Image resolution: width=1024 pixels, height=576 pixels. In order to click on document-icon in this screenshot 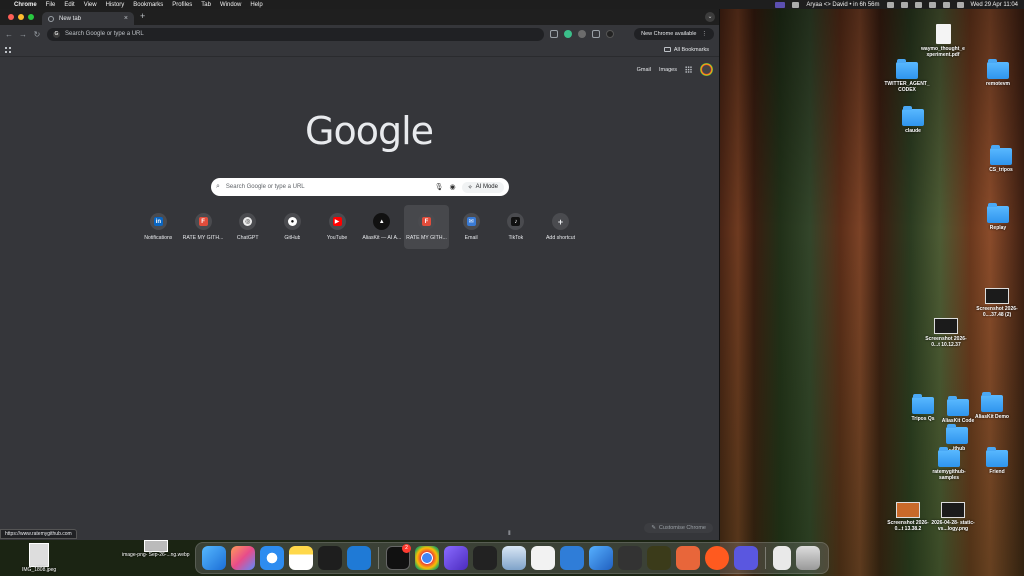, I will do `click(782, 558)`.